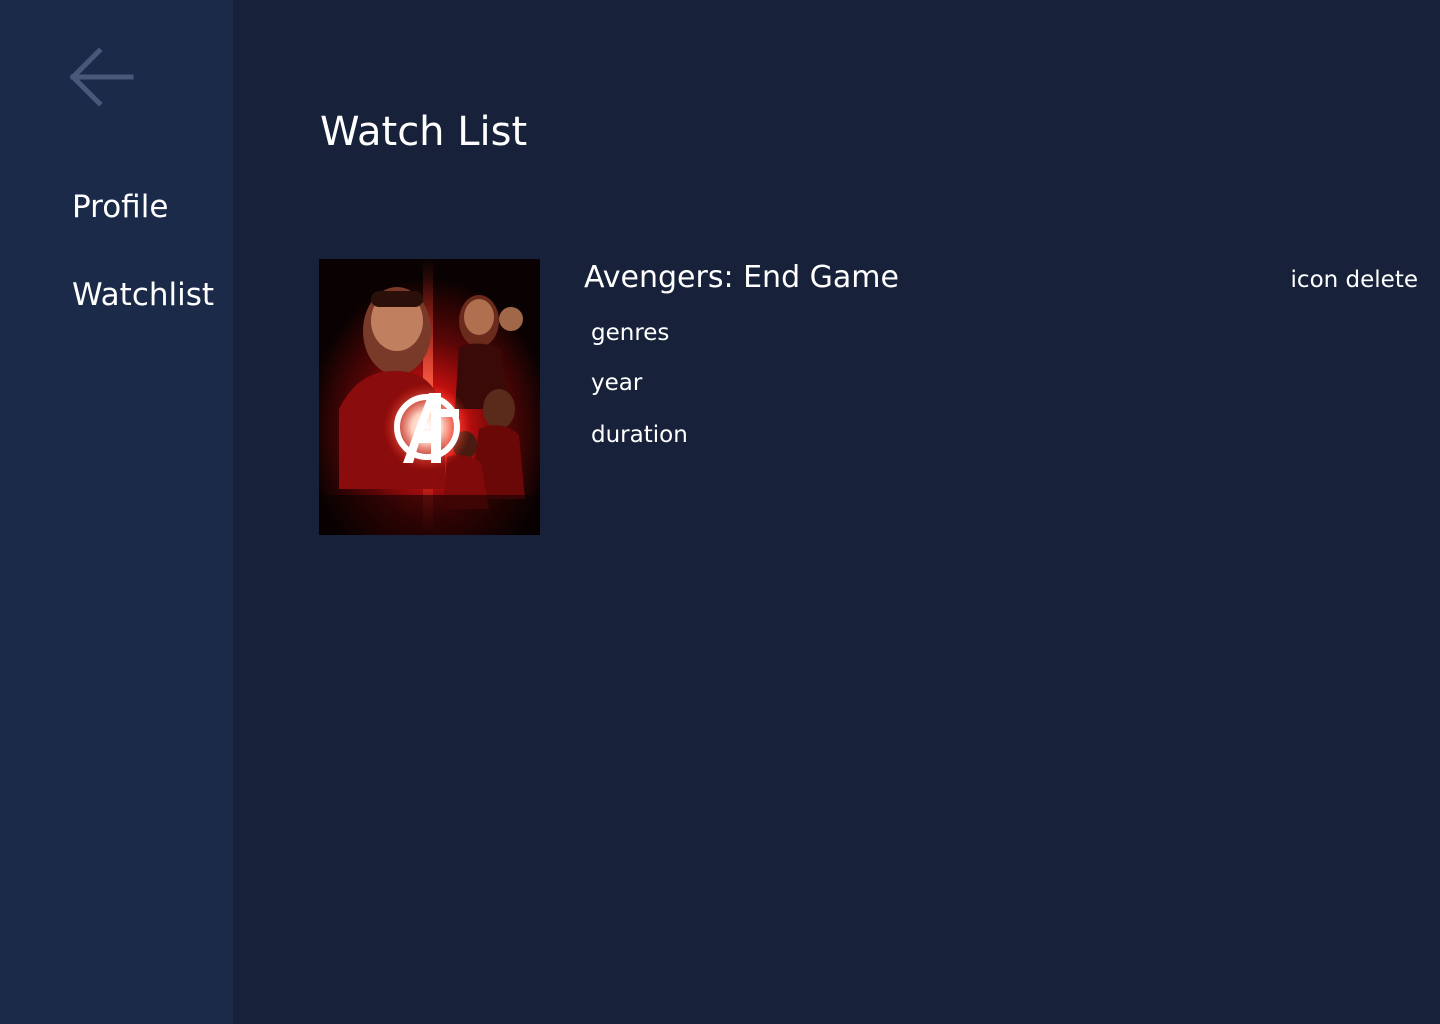 The image size is (1440, 1024). I want to click on delete-button: icon delete, so click(1354, 280).